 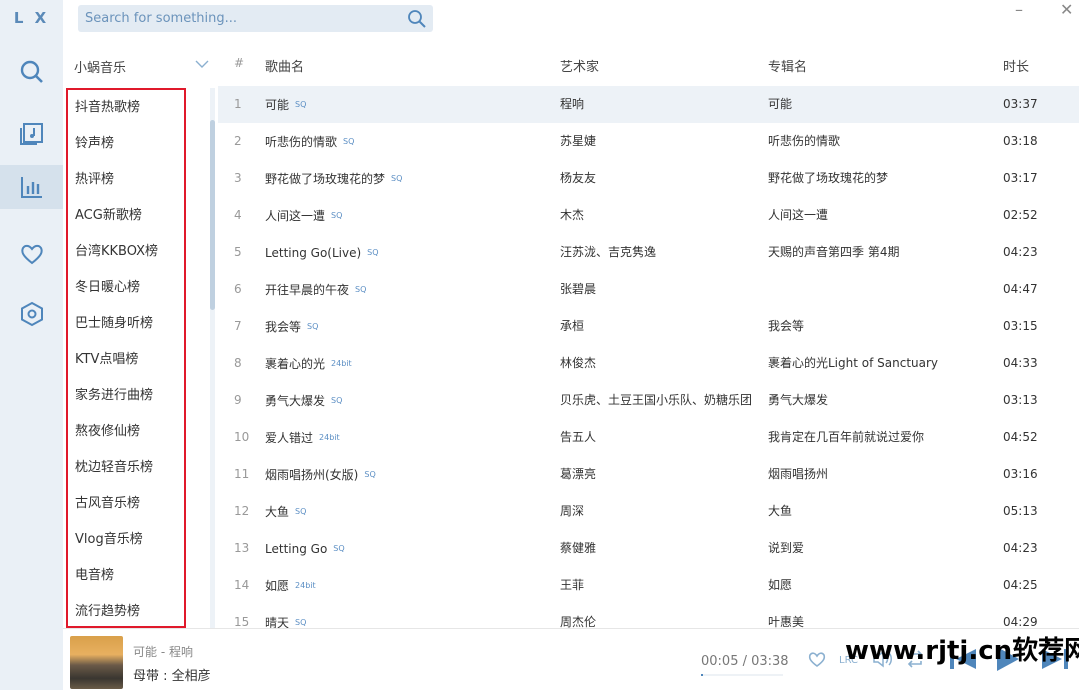 What do you see at coordinates (126, 252) in the screenshot?
I see `leaderboard-item: 台湾KKBOX榜` at bounding box center [126, 252].